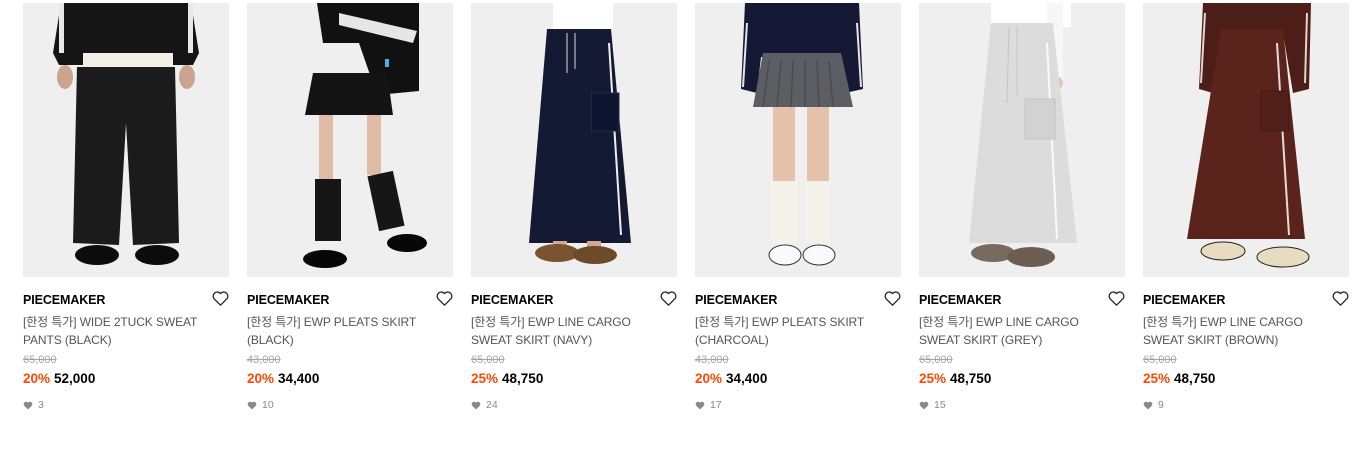 The height and width of the screenshot is (450, 1370). What do you see at coordinates (798, 405) in the screenshot?
I see `like-count: 17` at bounding box center [798, 405].